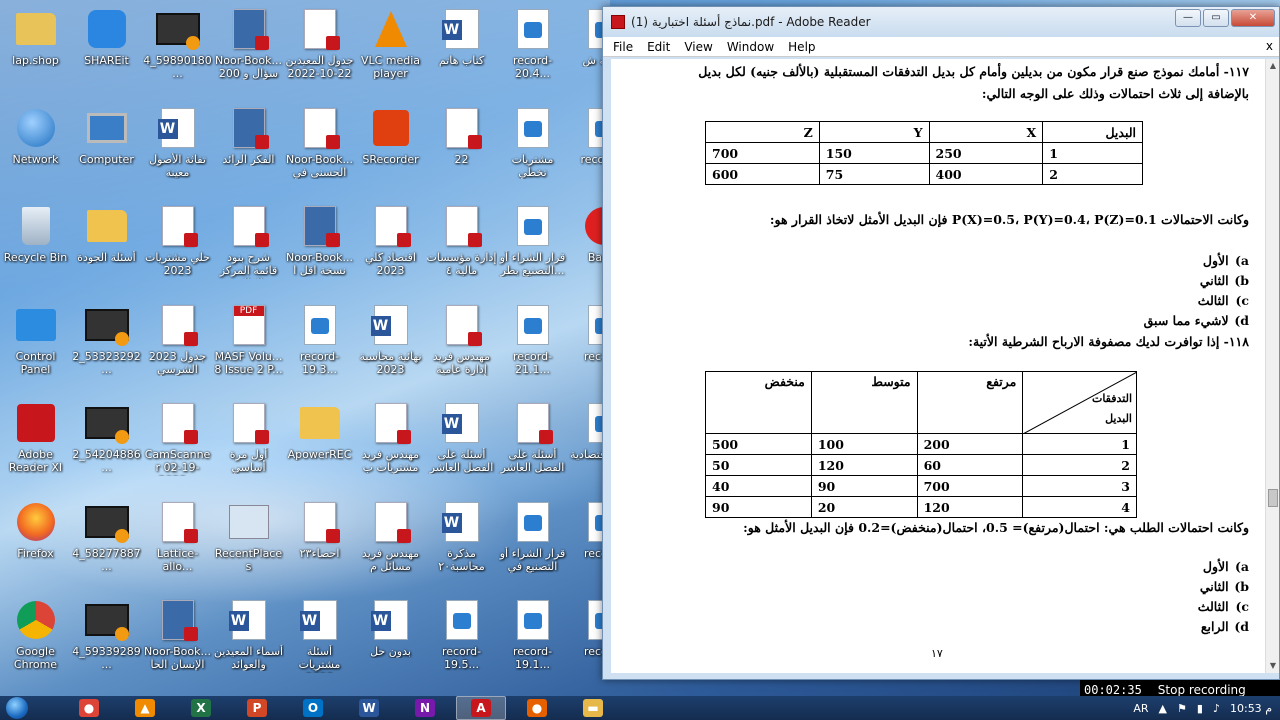 The width and height of the screenshot is (1280, 720). I want to click on desktop-icon: قرار الشراء أو التصنيع في, so click(532, 542).